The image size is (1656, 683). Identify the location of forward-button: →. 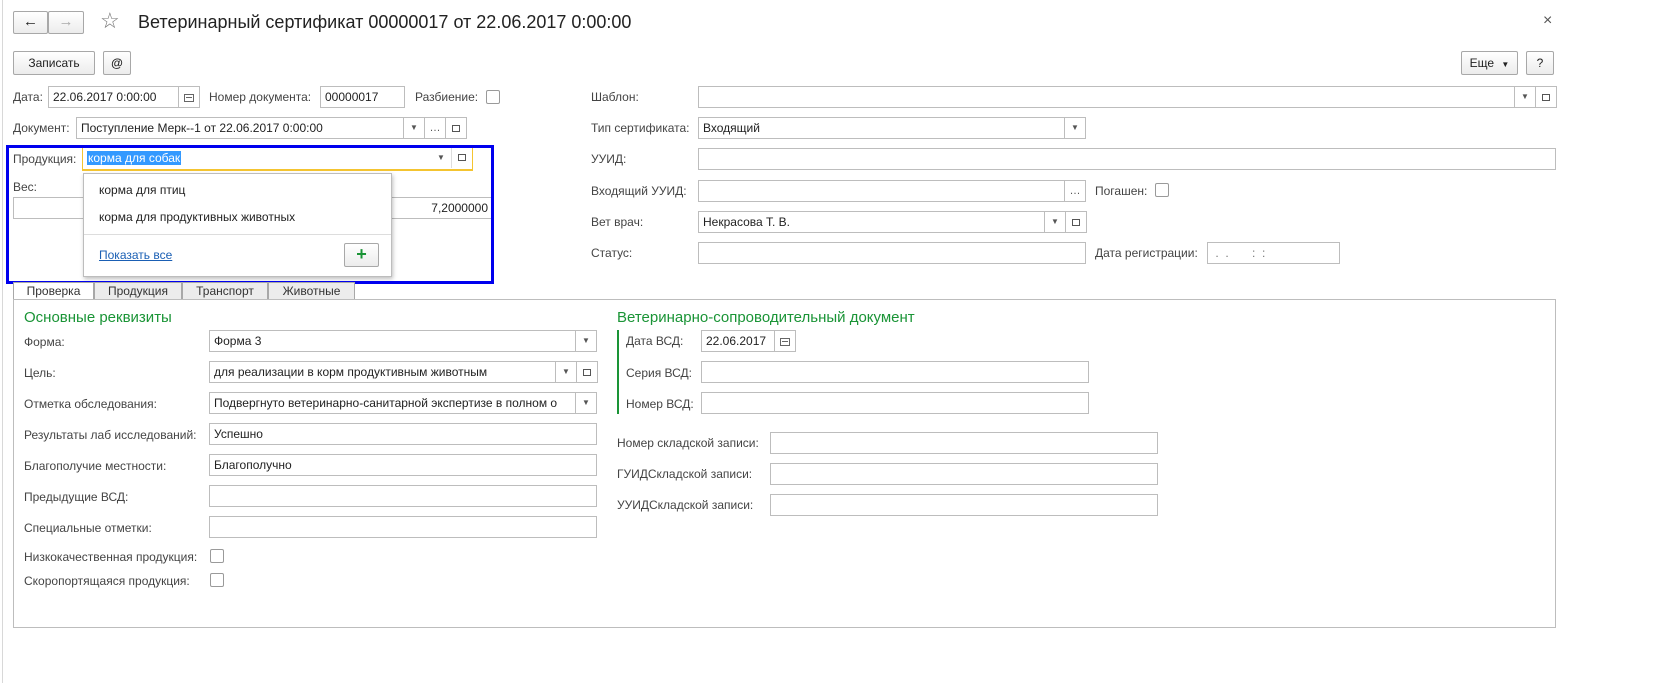
(66, 22).